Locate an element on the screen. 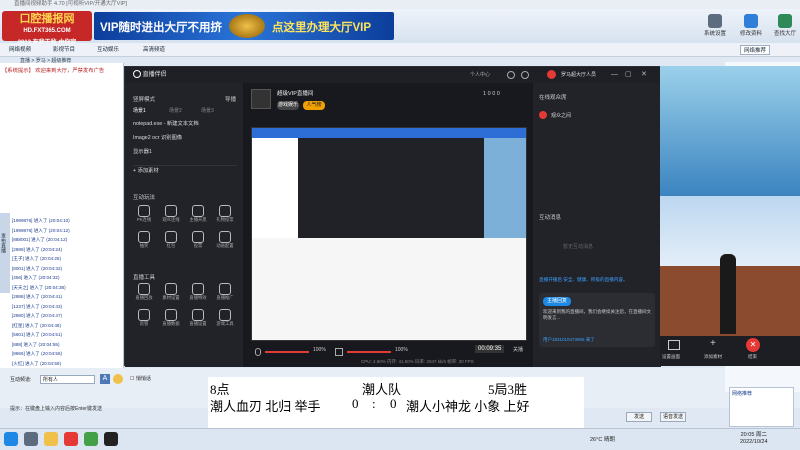 Image resolution: width=800 pixels, height=450 pixels. tool-item: 直播推广 is located at coordinates (225, 292).